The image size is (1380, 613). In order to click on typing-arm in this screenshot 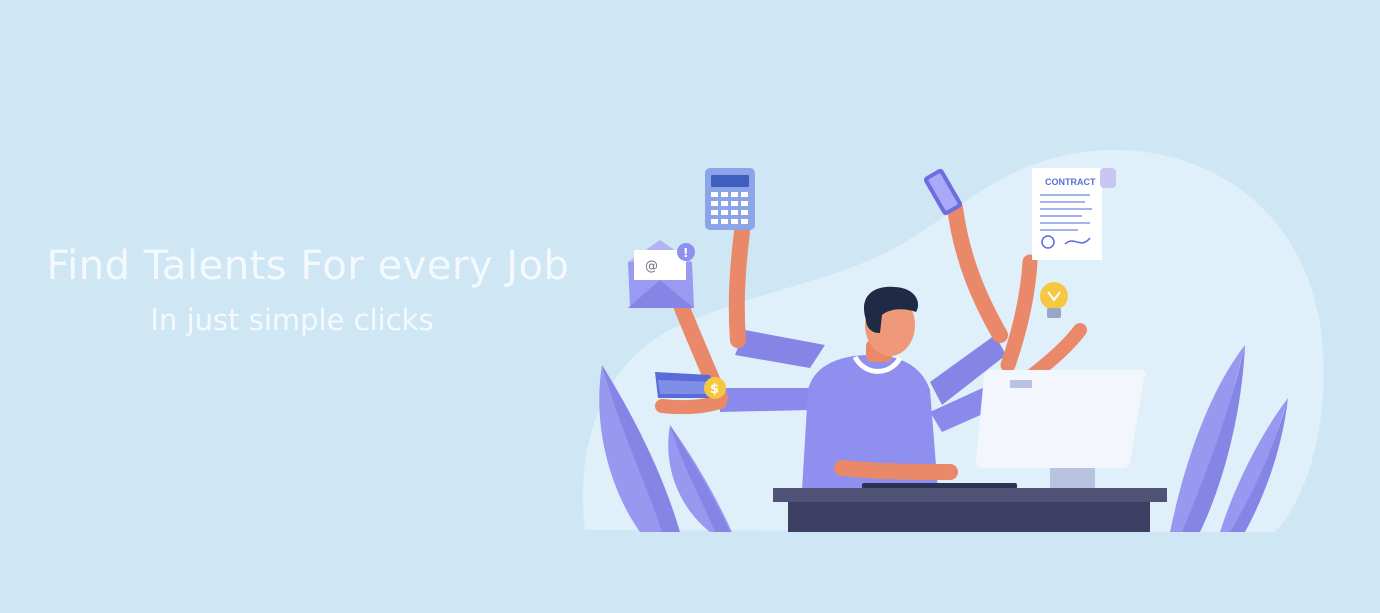, I will do `click(896, 470)`.